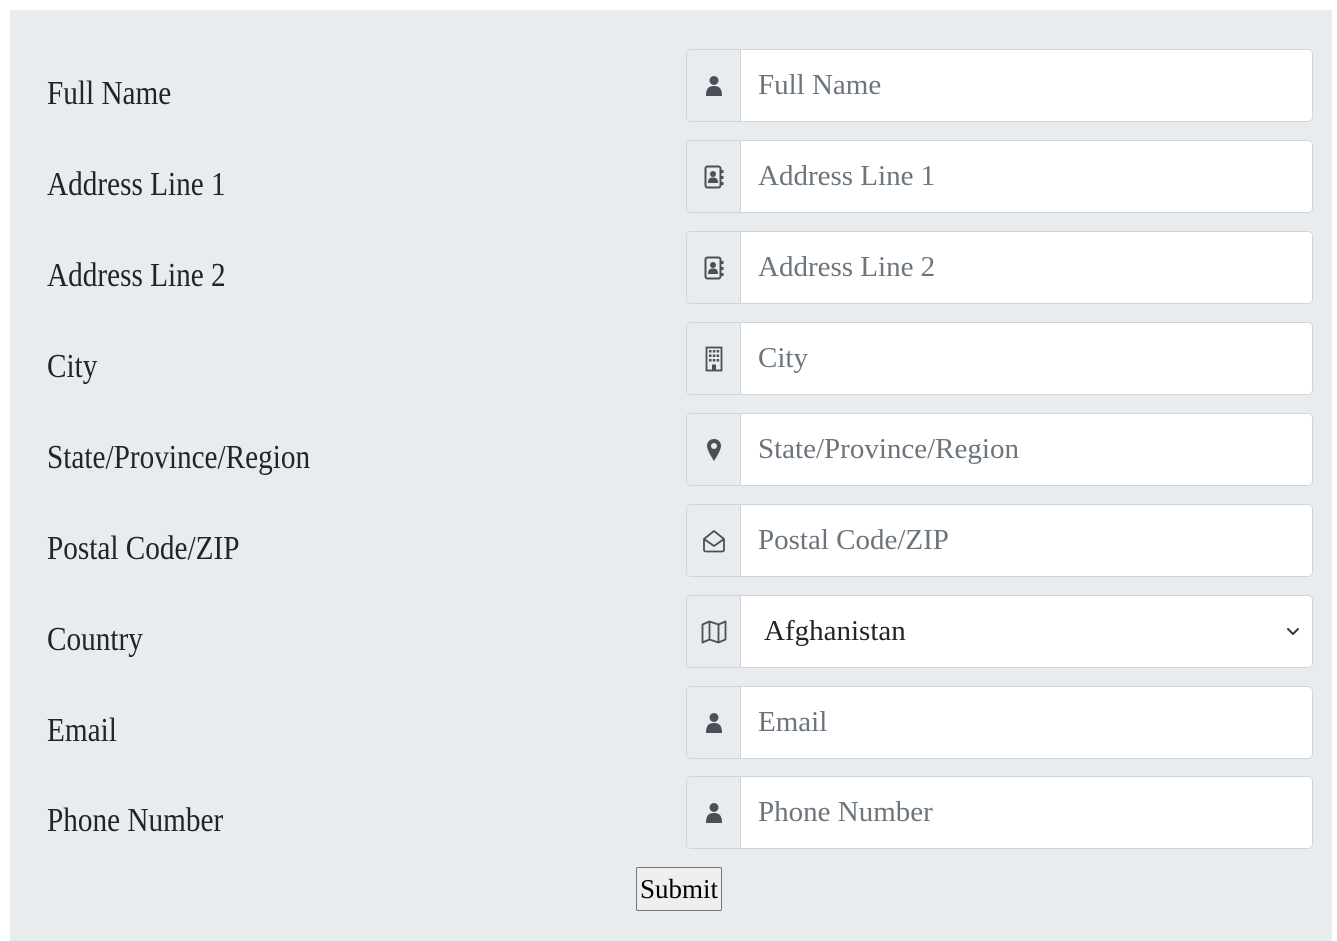 The image size is (1337, 941). I want to click on form-row-postal-code: Postal Code/ZIP, so click(671, 540).